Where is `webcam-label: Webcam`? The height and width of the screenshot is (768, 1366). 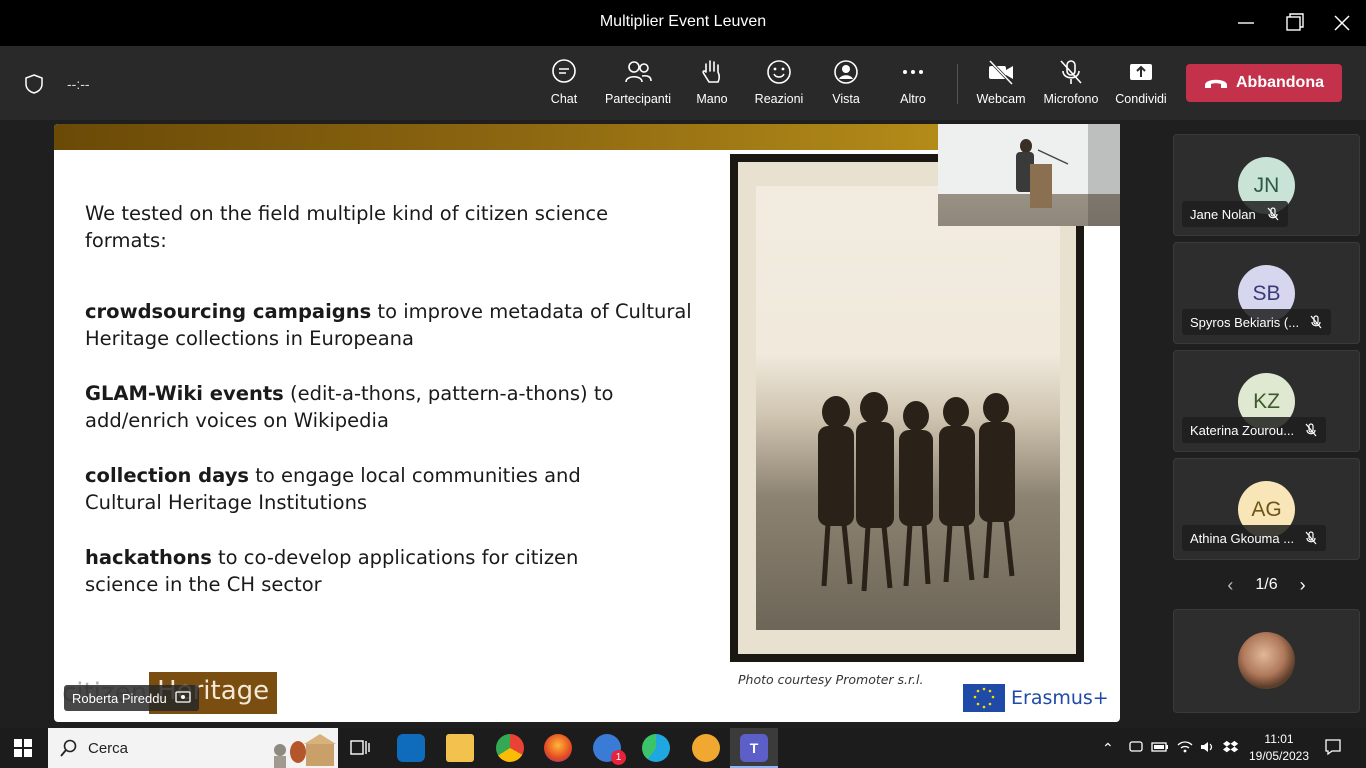
webcam-label: Webcam is located at coordinates (1001, 99).